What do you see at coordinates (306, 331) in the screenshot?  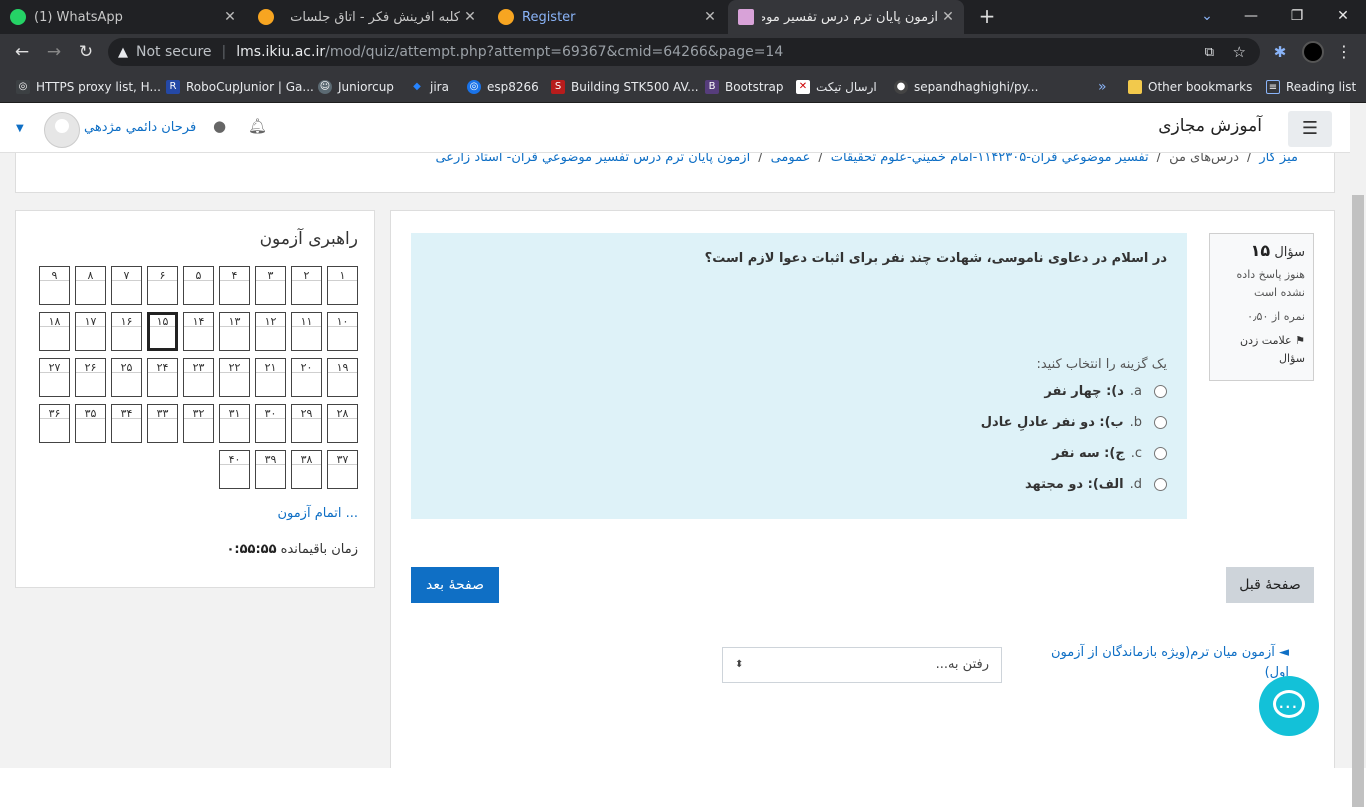 I see `quiz-nav-question-button: ۱۱` at bounding box center [306, 331].